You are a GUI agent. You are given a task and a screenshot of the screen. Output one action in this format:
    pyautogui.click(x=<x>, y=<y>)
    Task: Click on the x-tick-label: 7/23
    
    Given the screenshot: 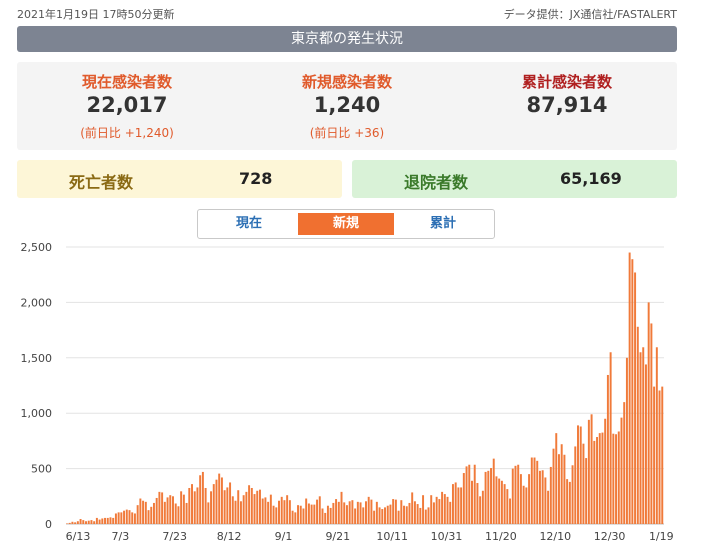 What is the action you would take?
    pyautogui.click(x=174, y=536)
    